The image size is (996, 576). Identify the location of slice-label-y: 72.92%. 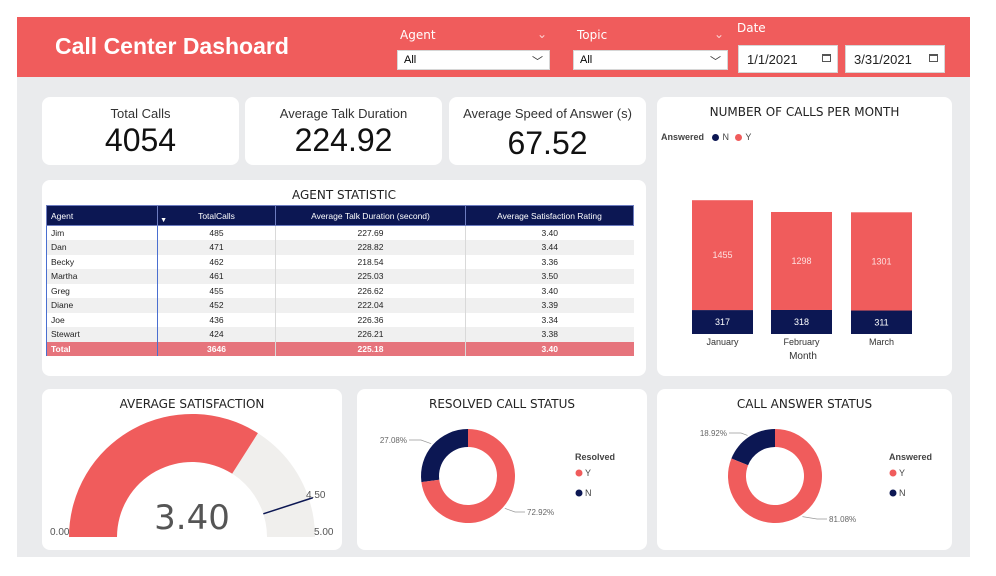
(540, 512).